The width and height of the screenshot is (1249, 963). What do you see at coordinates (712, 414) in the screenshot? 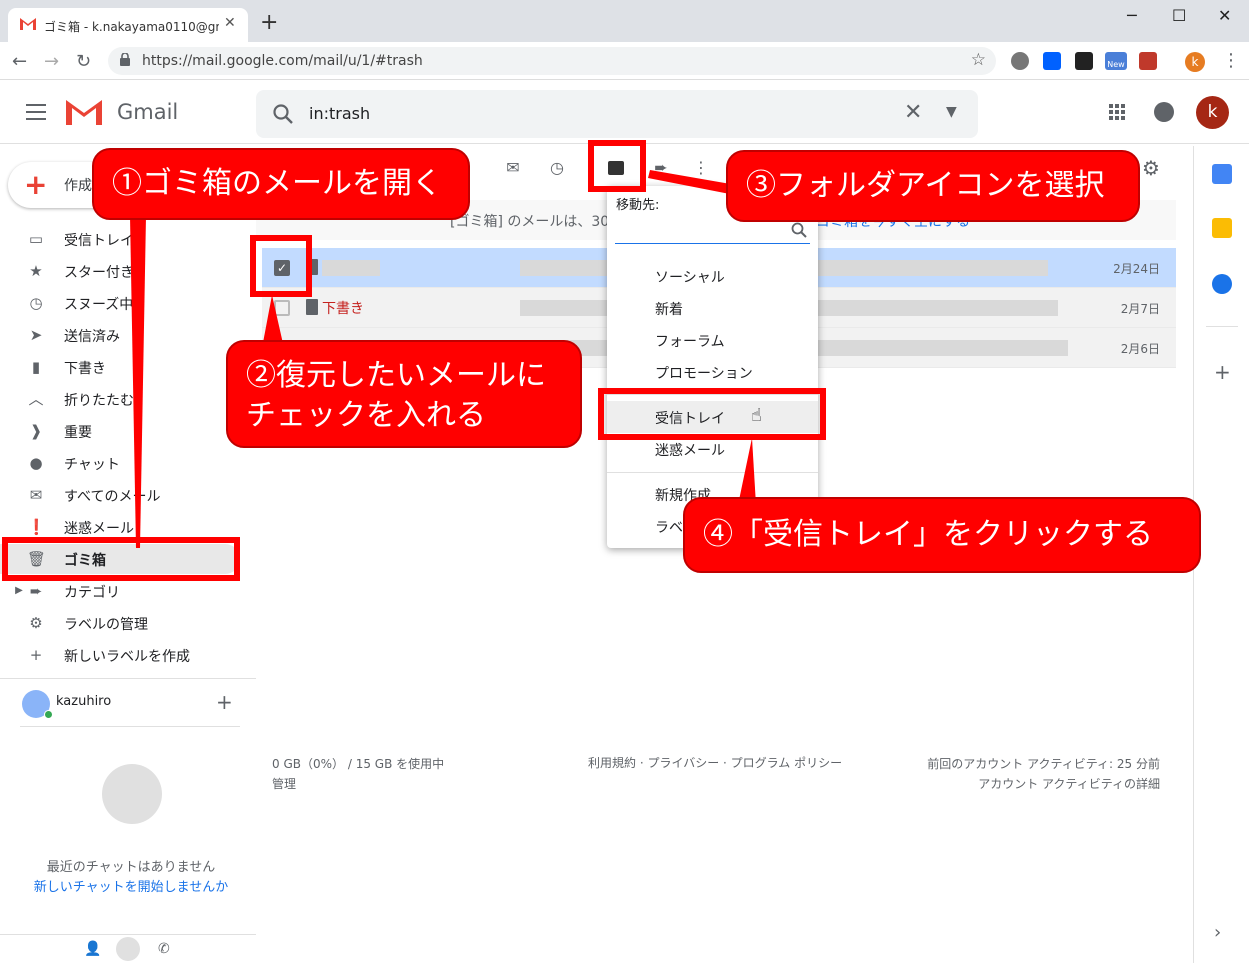
I see `highlight-inbox-item` at bounding box center [712, 414].